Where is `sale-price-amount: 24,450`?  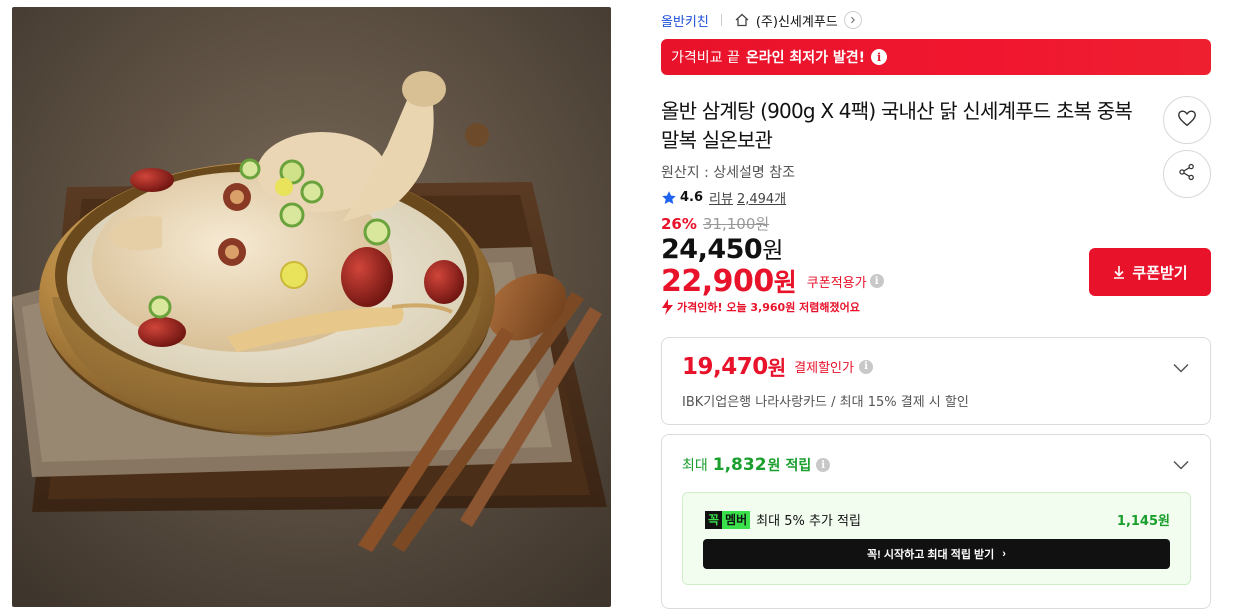
sale-price-amount: 24,450 is located at coordinates (712, 249).